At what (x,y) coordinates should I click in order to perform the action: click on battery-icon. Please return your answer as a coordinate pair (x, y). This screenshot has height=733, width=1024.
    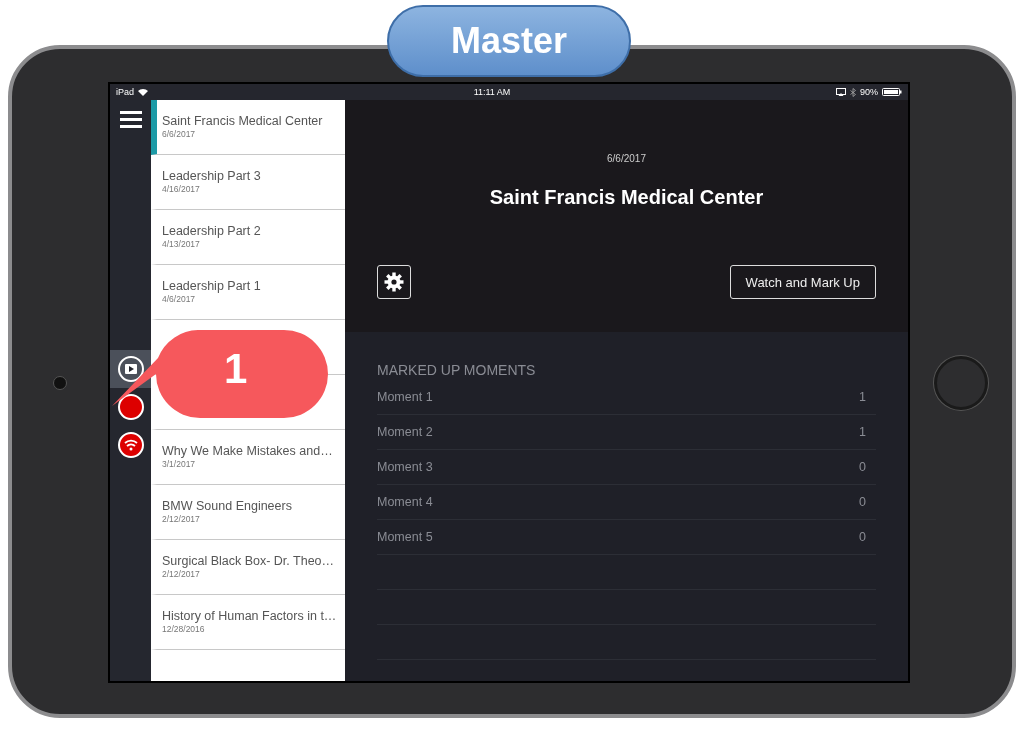
    Looking at the image, I should click on (892, 92).